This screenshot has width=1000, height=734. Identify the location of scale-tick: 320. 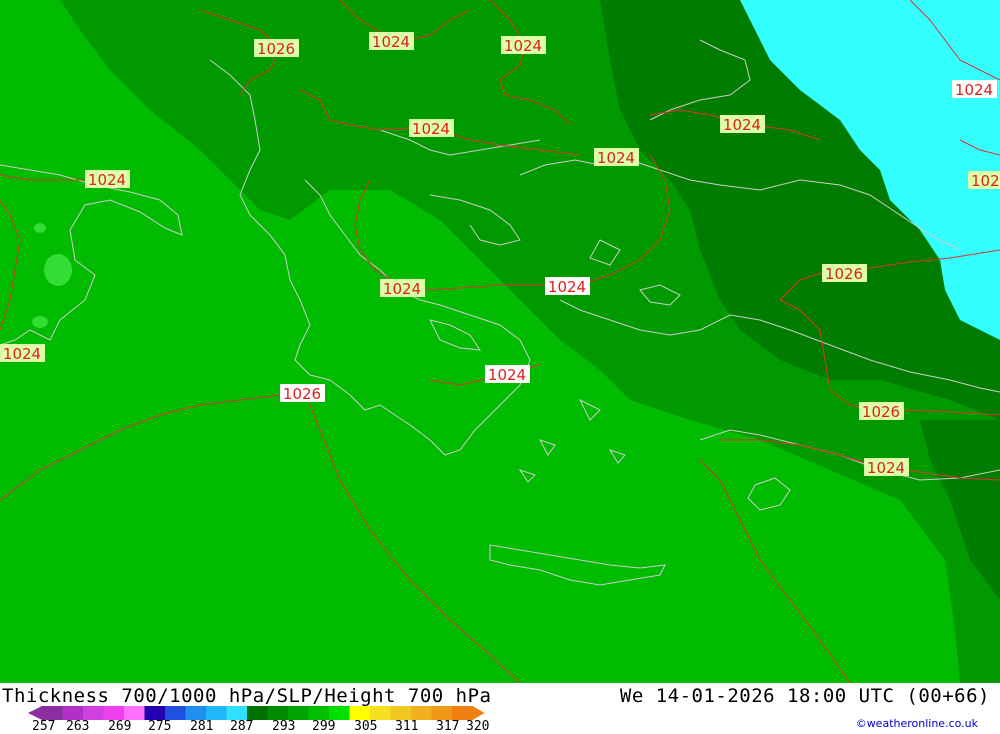
(478, 726).